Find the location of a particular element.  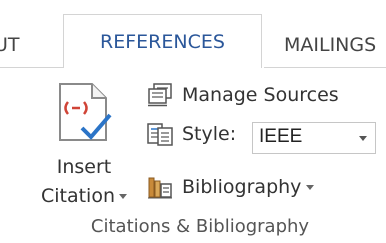

manage-sources-label: Manage Sources is located at coordinates (260, 95).